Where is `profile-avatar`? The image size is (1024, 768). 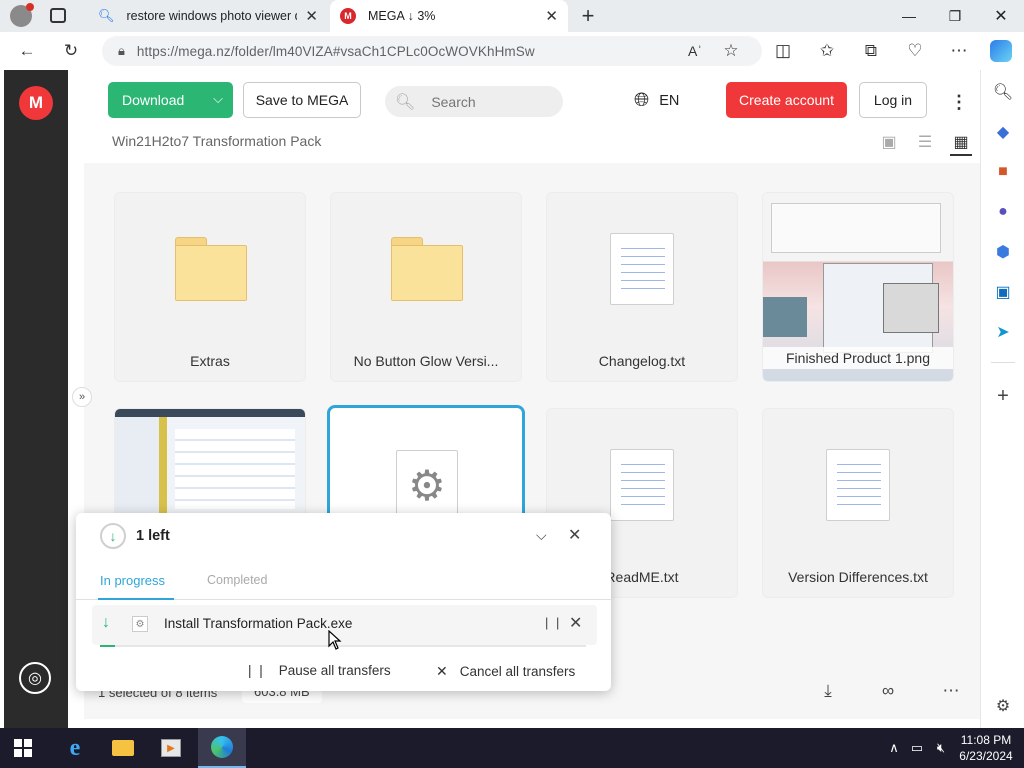
profile-avatar is located at coordinates (22, 15).